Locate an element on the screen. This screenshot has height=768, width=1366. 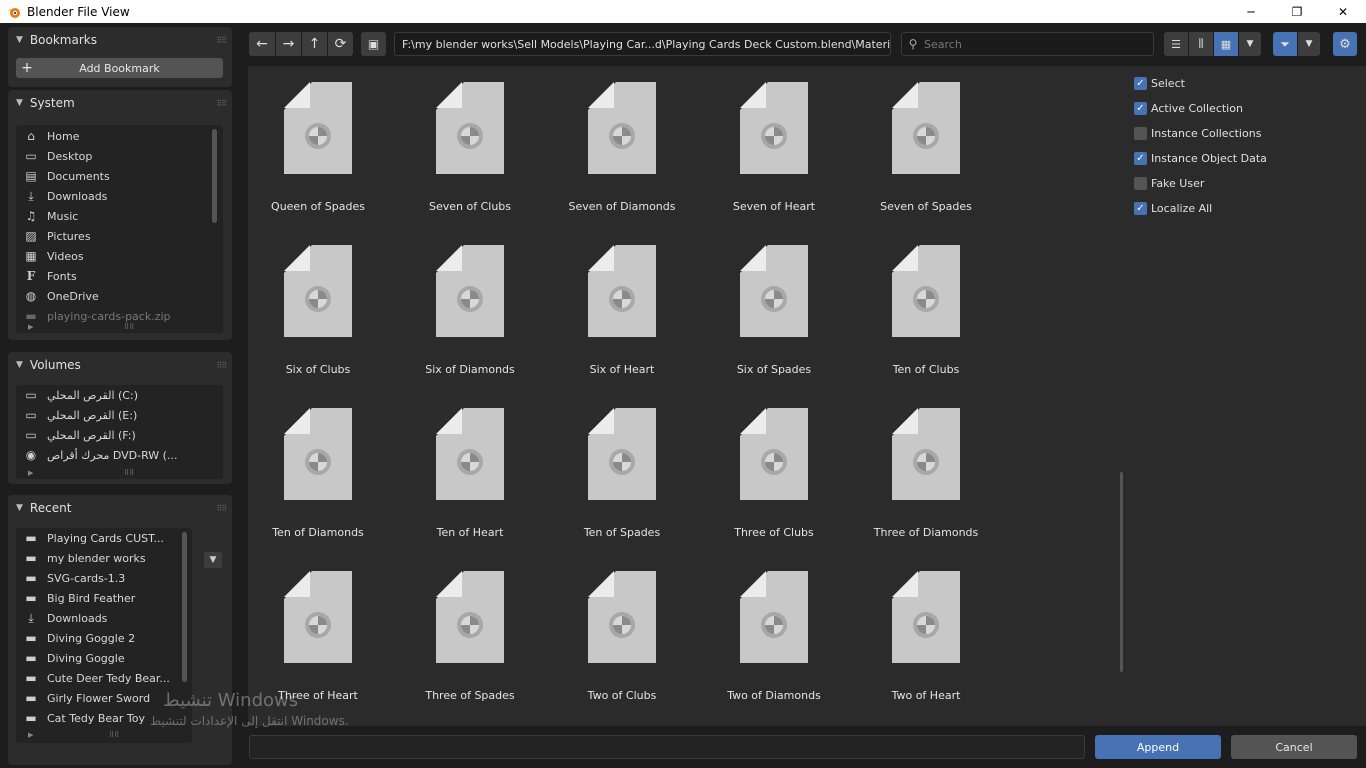
recent-item: ⤓ Downloads is located at coordinates (104, 618).